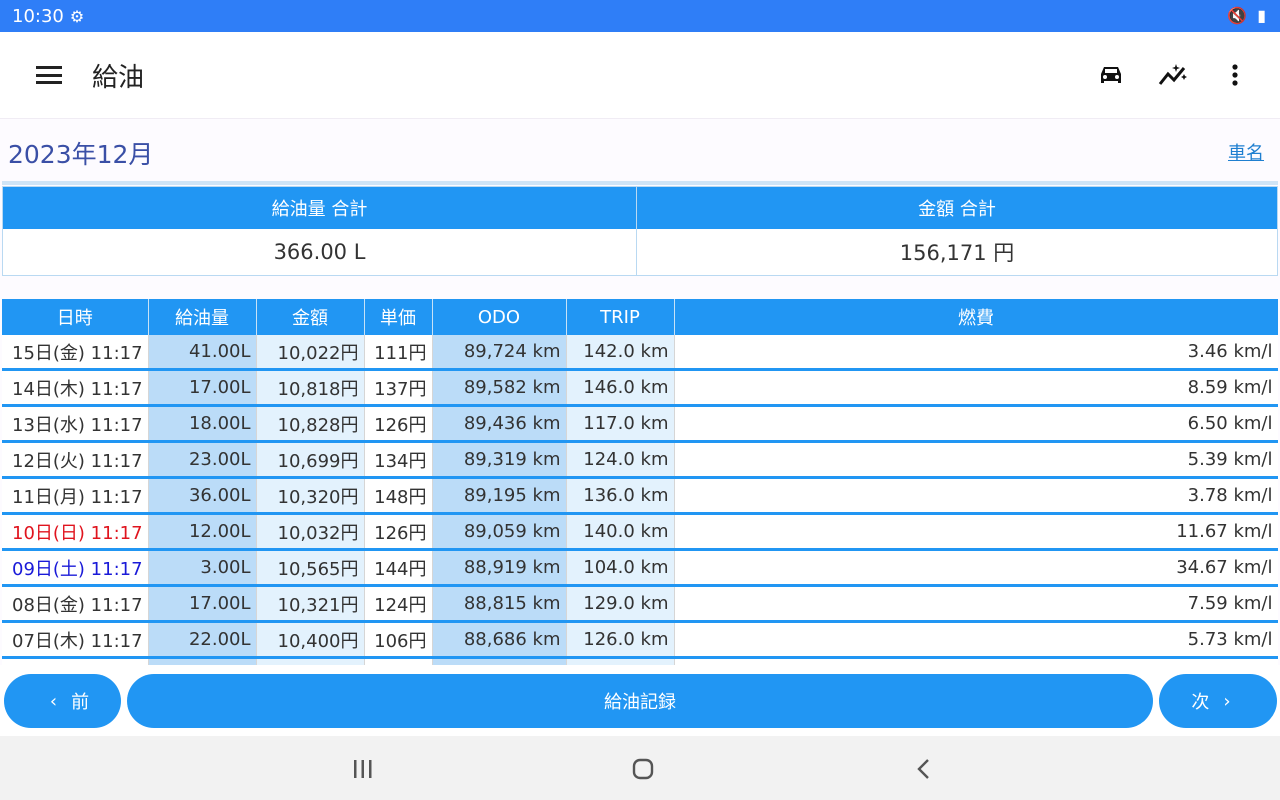 This screenshot has height=800, width=1280. I want to click on cell-trip: 146.0 km, so click(620, 388).